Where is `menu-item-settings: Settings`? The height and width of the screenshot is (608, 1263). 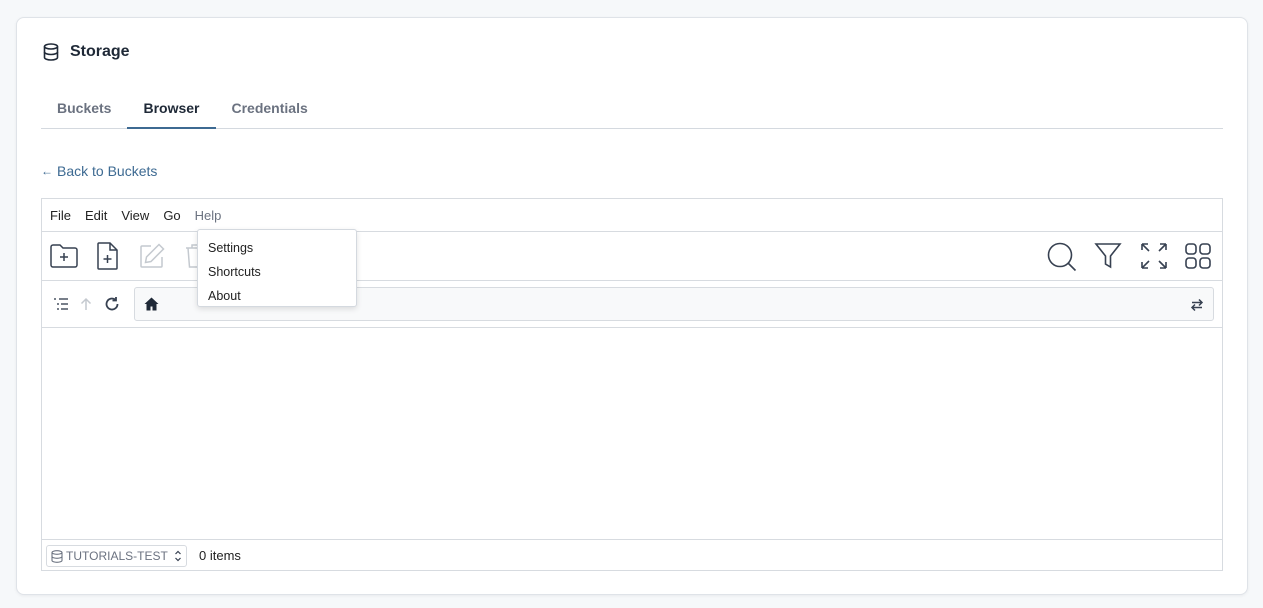 menu-item-settings: Settings is located at coordinates (277, 248).